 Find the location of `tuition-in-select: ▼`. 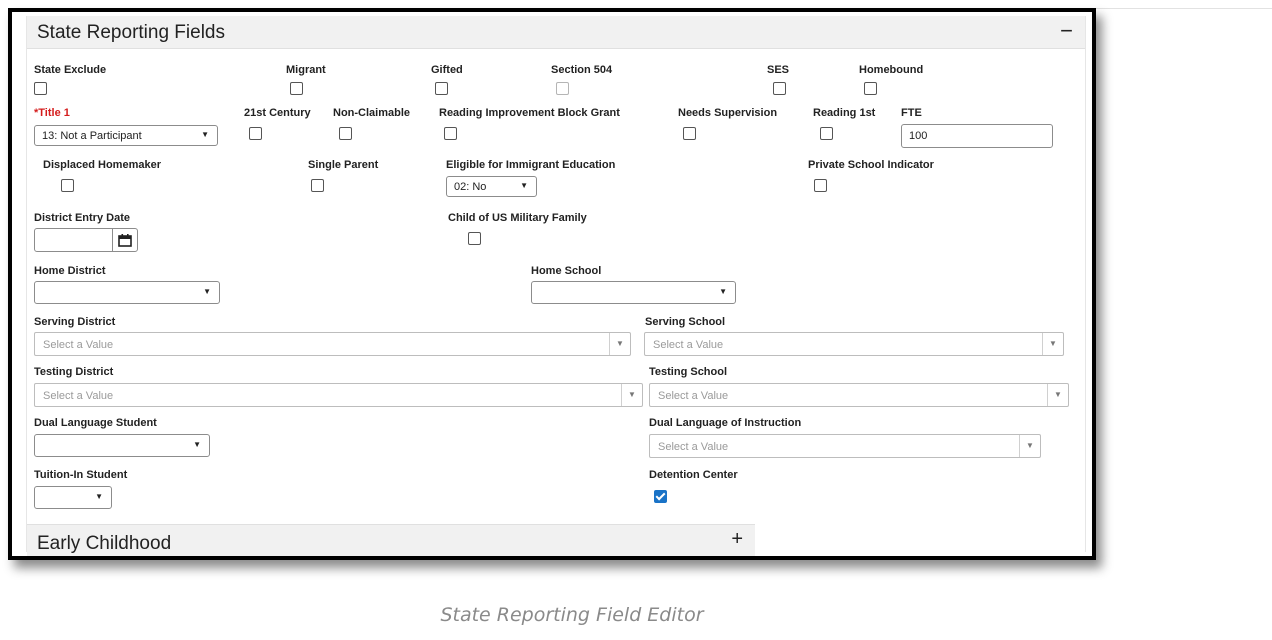

tuition-in-select: ▼ is located at coordinates (73, 497).